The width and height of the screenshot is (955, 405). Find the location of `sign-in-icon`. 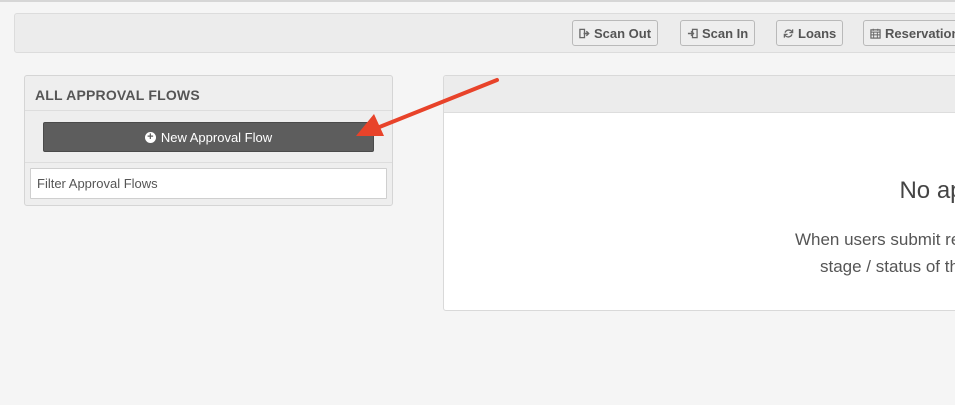

sign-in-icon is located at coordinates (692, 33).